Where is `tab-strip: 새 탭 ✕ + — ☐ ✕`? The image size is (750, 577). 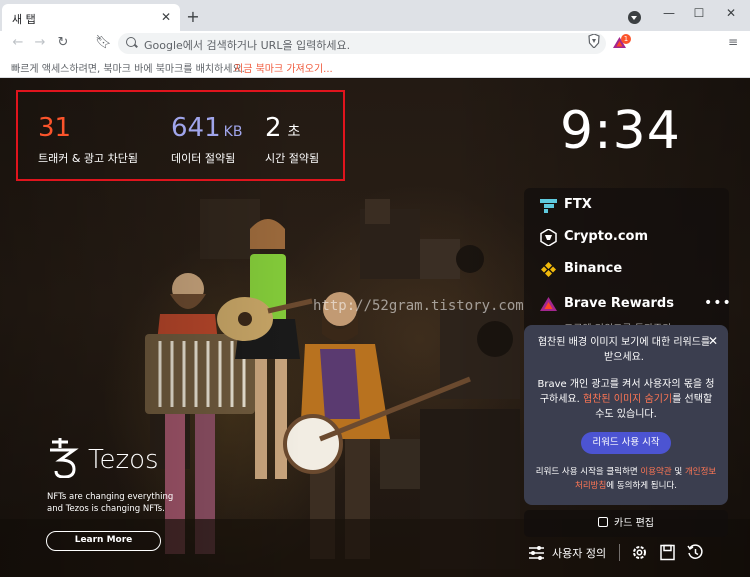 tab-strip: 새 탭 ✕ + — ☐ ✕ is located at coordinates (375, 15).